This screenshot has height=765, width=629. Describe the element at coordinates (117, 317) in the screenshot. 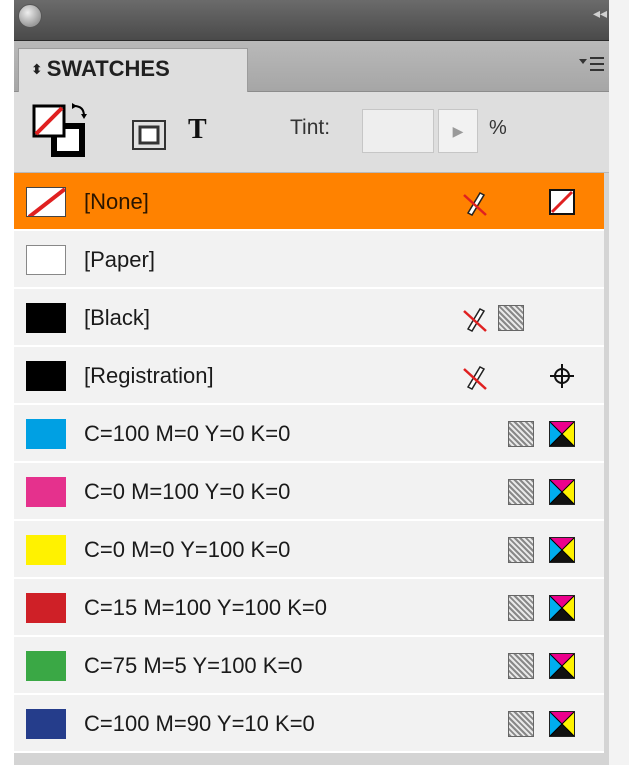

I see `swatch-name: [Black]` at that location.